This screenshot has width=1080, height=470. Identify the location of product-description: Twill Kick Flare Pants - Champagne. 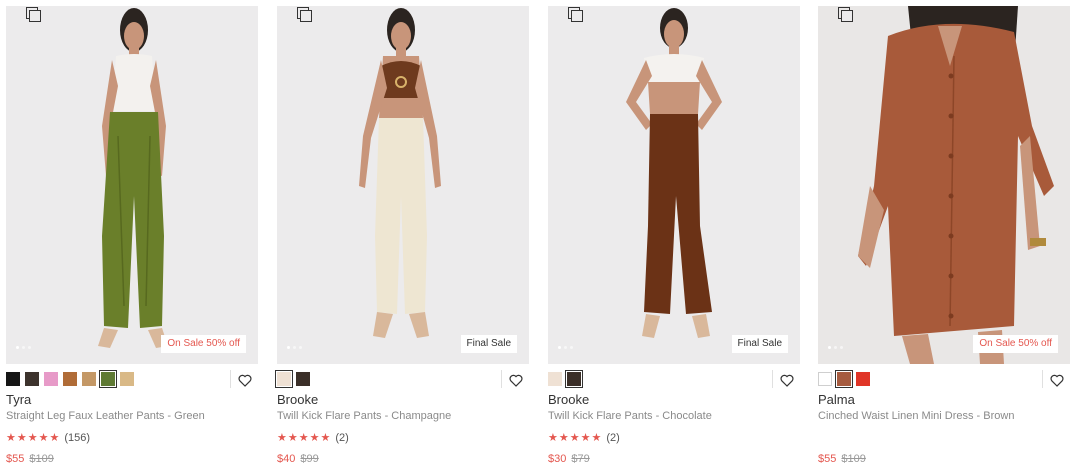
(364, 416).